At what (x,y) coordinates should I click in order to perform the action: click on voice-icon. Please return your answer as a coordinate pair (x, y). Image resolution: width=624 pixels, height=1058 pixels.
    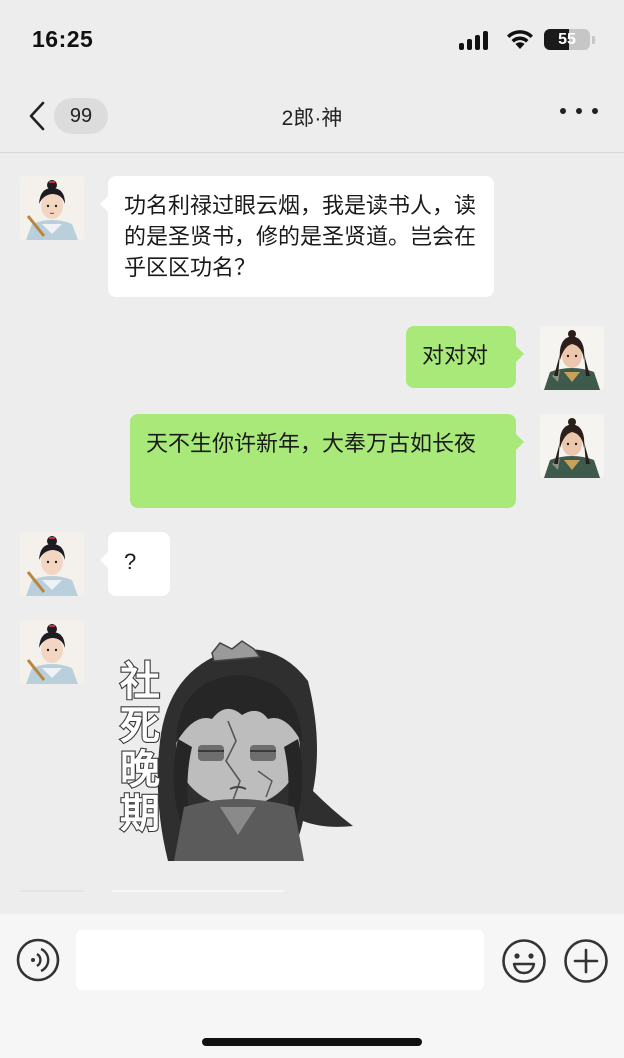
    Looking at the image, I should click on (38, 960).